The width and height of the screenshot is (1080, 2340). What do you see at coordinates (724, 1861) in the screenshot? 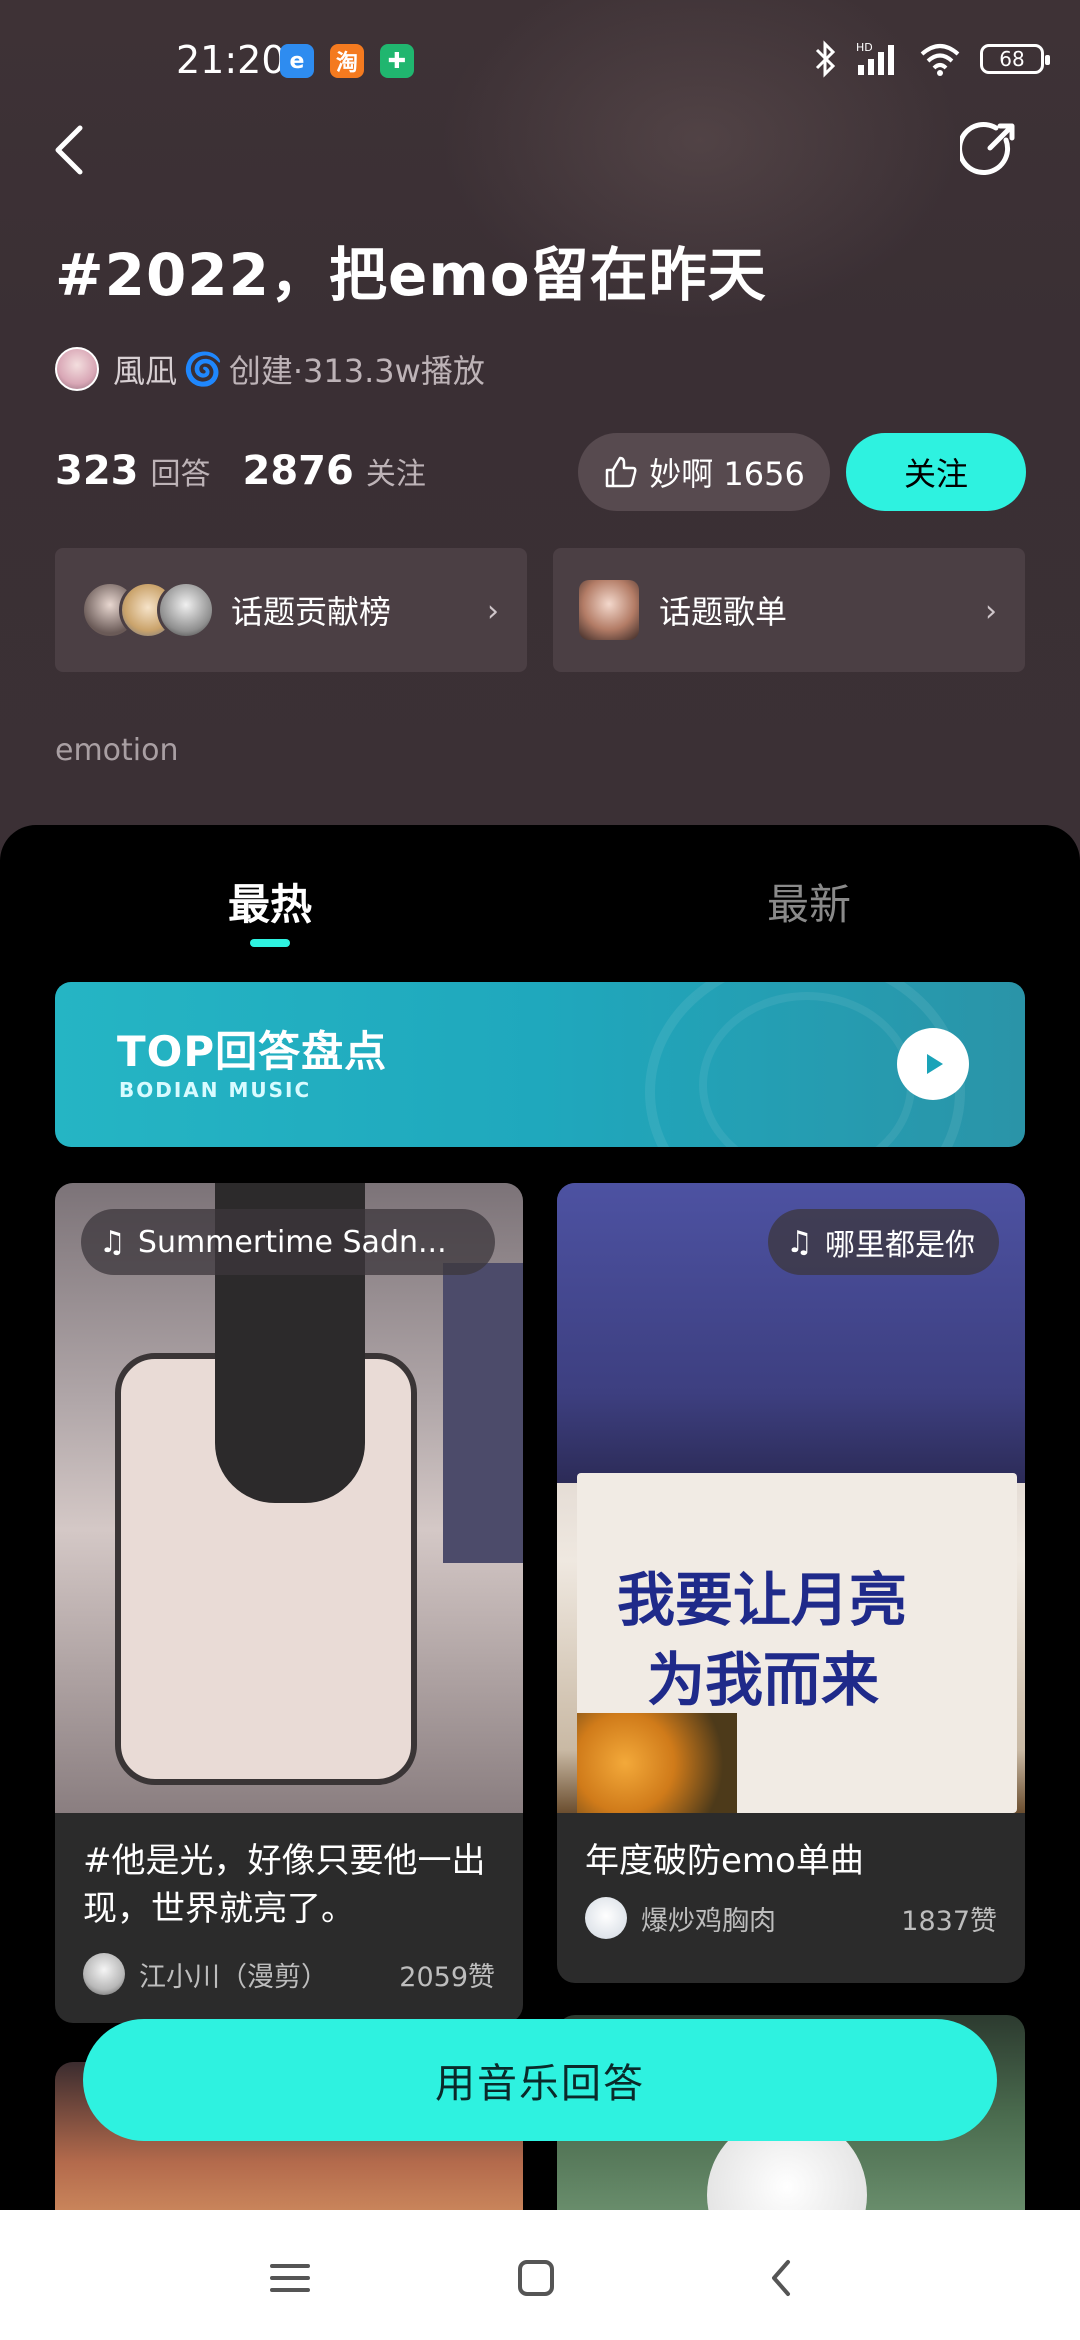
I see `answer-description: 年度破防emo单曲` at bounding box center [724, 1861].